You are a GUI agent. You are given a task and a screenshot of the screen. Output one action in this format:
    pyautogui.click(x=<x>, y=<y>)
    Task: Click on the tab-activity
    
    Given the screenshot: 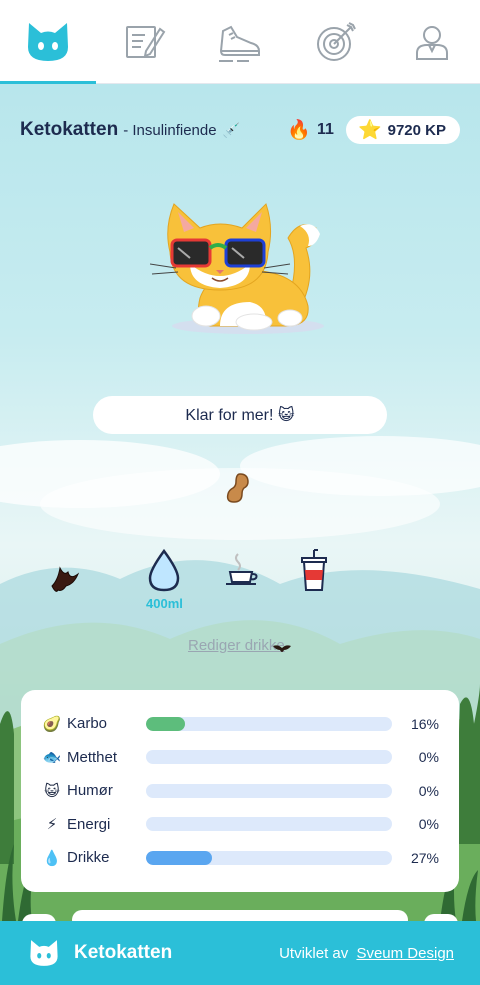 What is the action you would take?
    pyautogui.click(x=240, y=41)
    